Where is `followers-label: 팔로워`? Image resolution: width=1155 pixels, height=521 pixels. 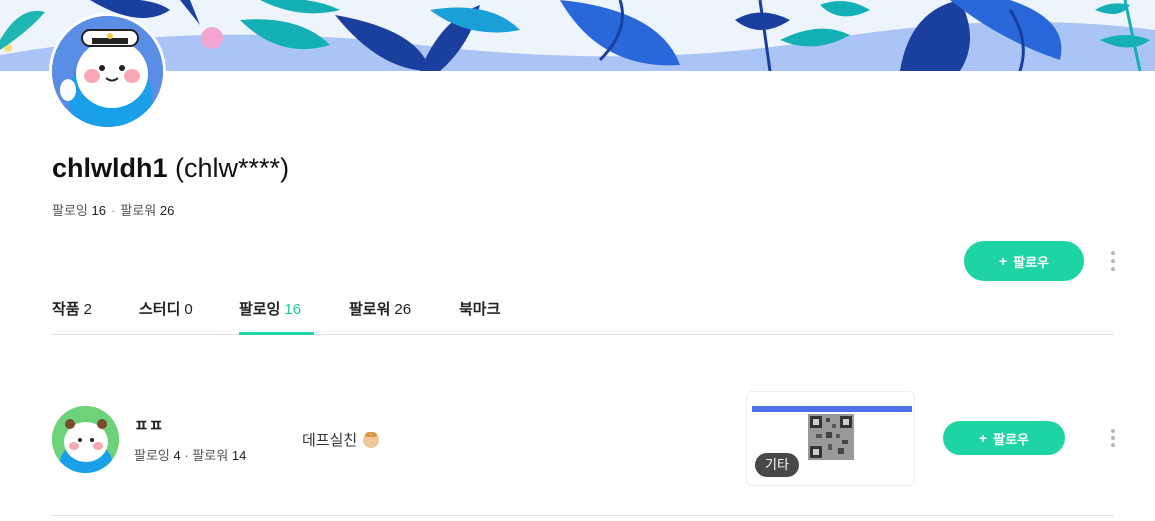
followers-label: 팔로워 is located at coordinates (138, 210).